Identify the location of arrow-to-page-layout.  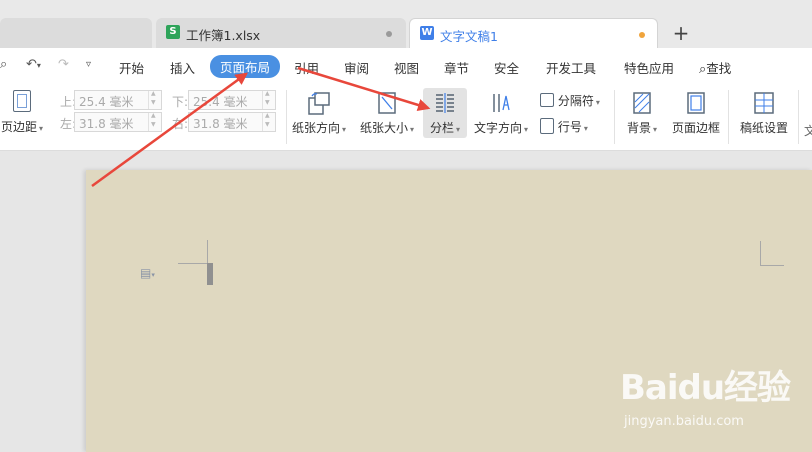
(170, 130).